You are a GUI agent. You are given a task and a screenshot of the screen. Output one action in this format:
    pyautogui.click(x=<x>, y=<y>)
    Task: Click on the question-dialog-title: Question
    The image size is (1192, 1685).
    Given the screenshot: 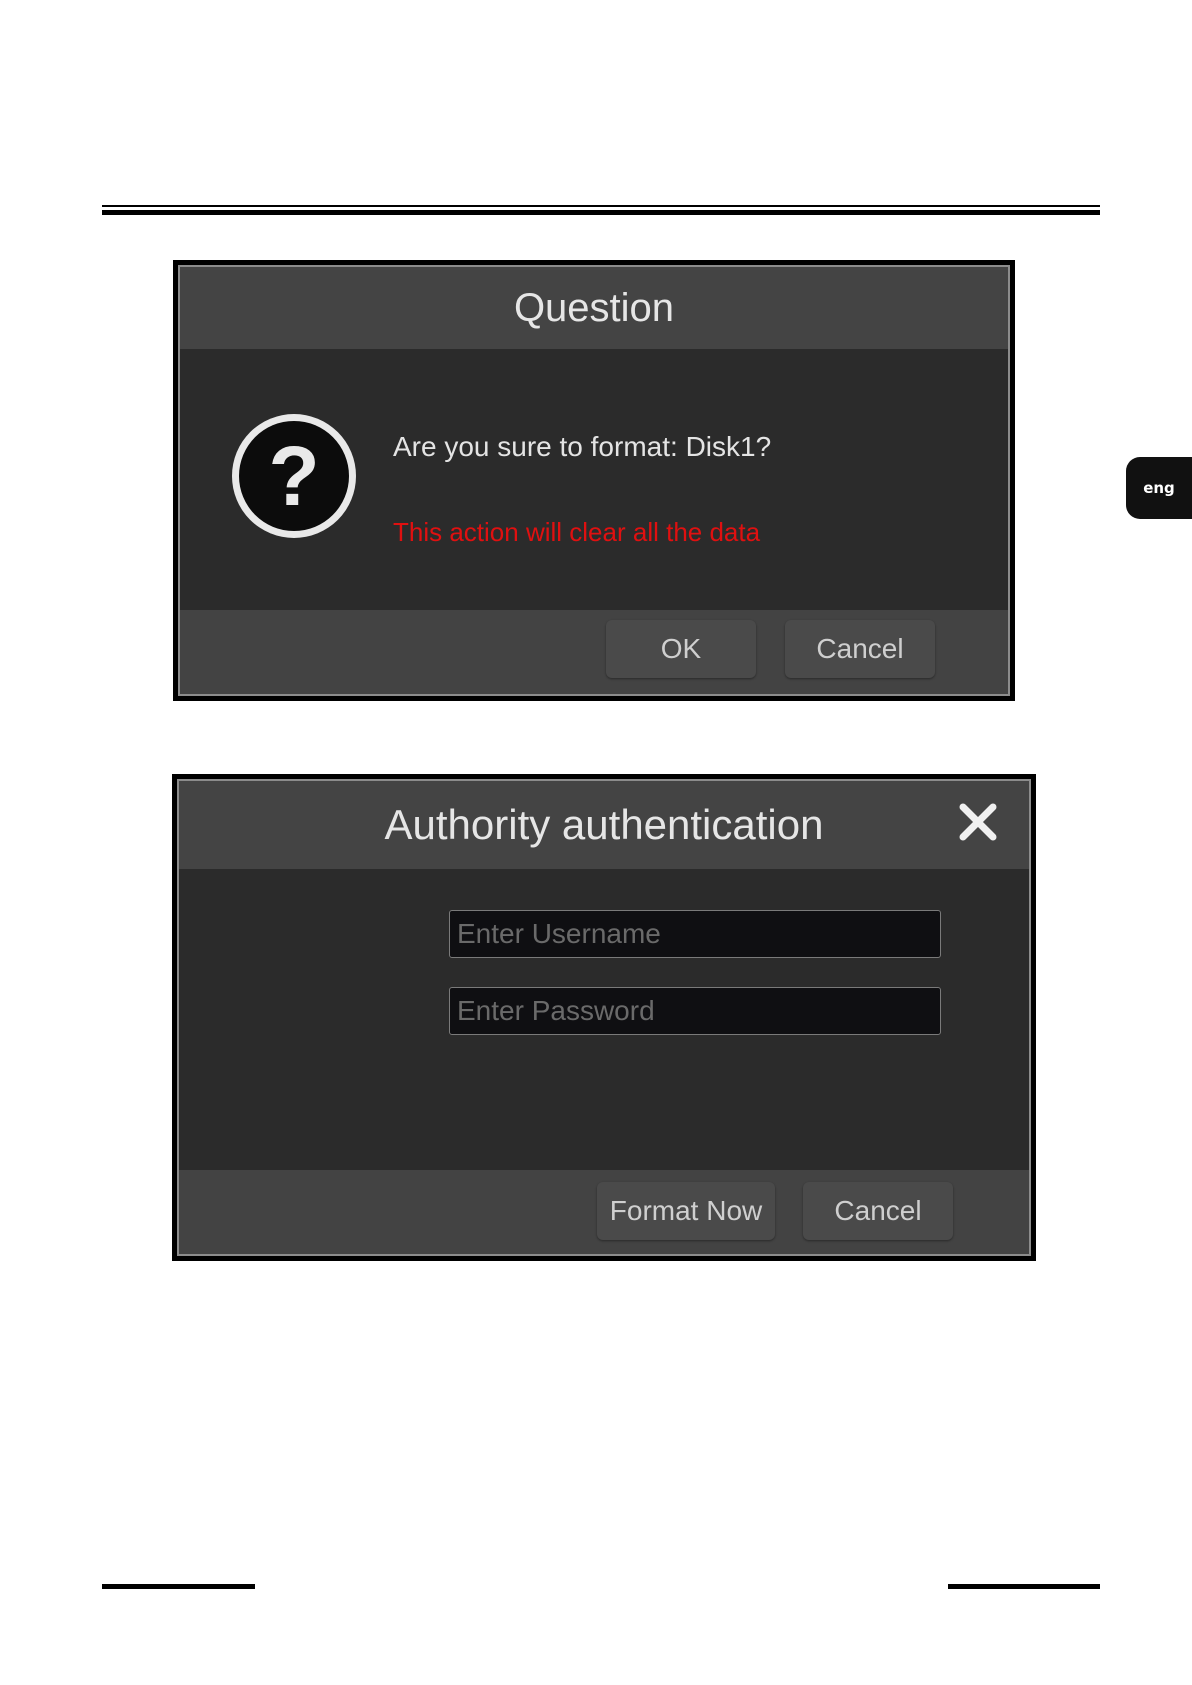 What is the action you would take?
    pyautogui.click(x=594, y=307)
    